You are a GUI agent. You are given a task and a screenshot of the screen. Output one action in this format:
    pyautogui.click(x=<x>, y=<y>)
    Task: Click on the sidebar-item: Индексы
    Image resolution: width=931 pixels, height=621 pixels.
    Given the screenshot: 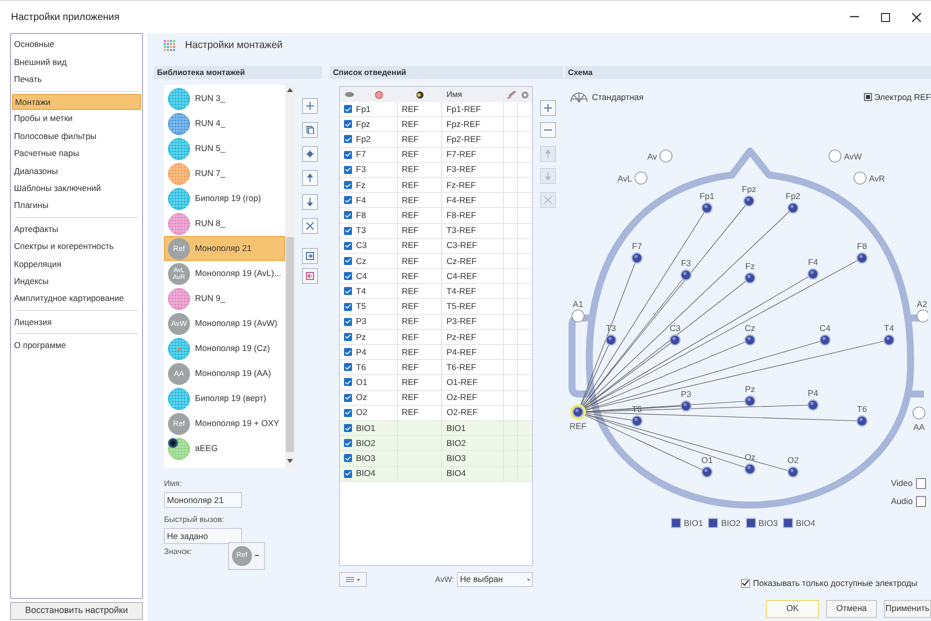 What is the action you would take?
    pyautogui.click(x=76, y=281)
    